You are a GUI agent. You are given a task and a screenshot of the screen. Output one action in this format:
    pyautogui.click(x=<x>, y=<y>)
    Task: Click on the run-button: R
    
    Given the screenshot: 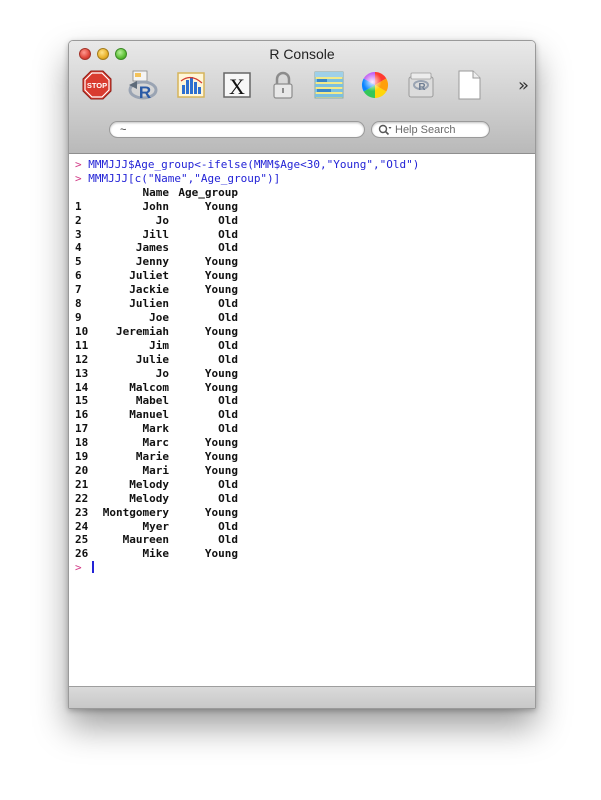 What is the action you would take?
    pyautogui.click(x=143, y=85)
    